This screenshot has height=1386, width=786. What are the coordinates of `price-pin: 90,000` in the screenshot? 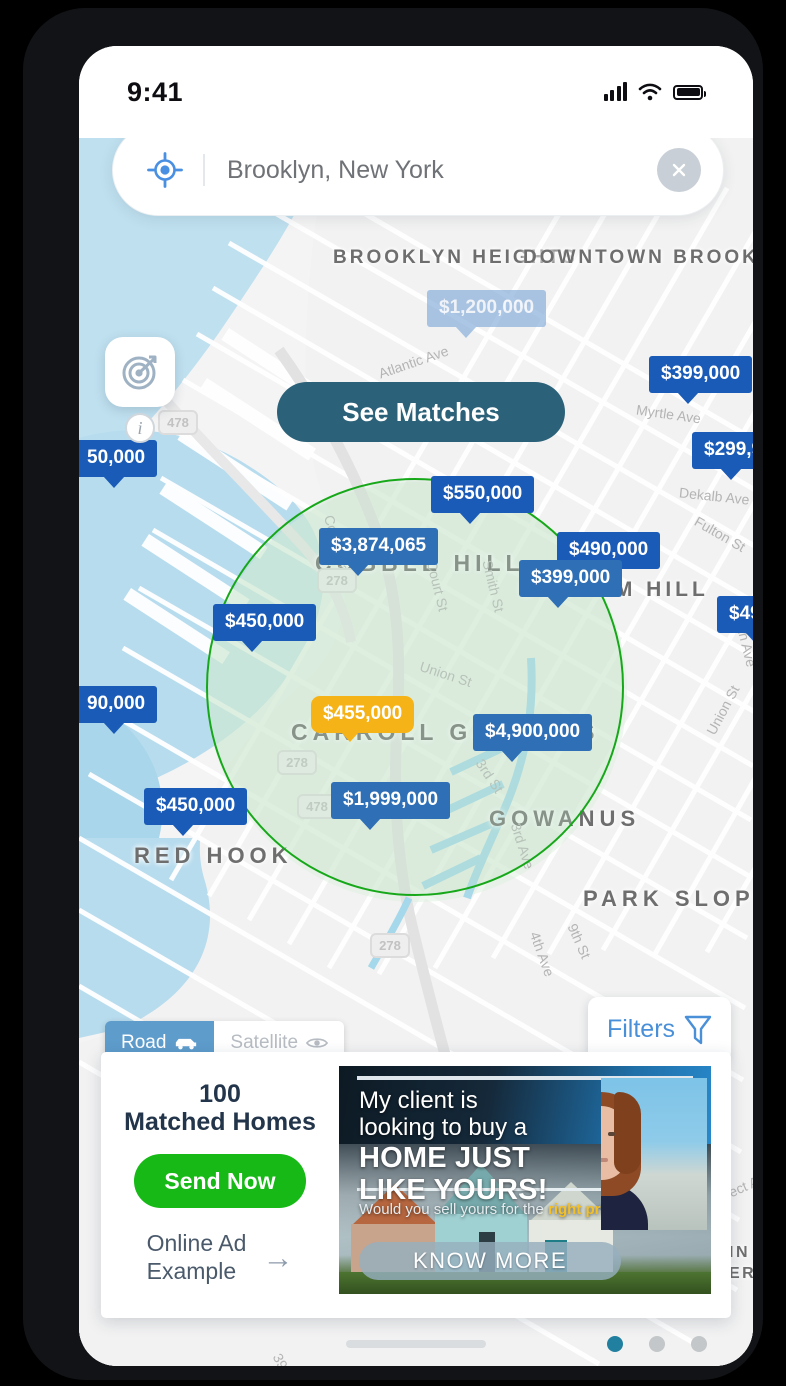 It's located at (118, 710).